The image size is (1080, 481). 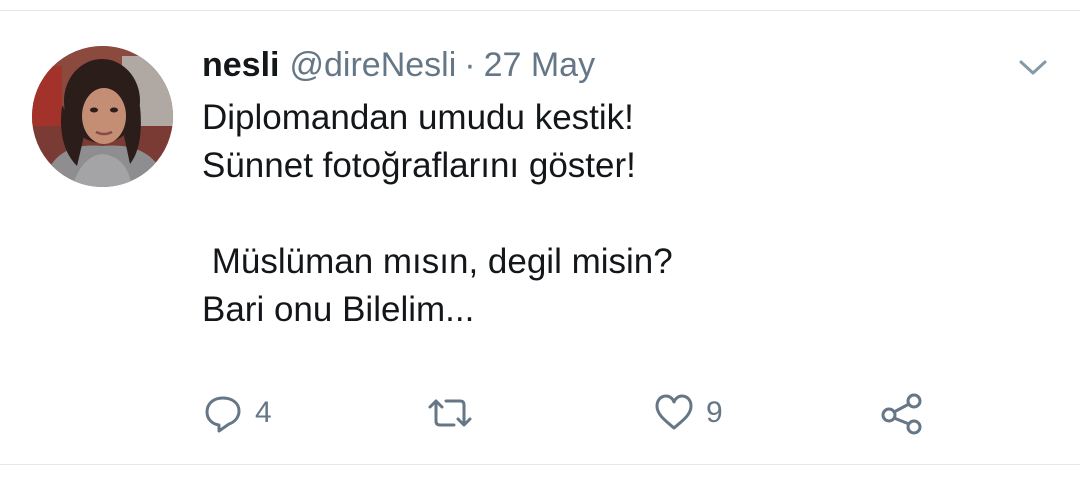 I want to click on like-button: 9, so click(x=688, y=413).